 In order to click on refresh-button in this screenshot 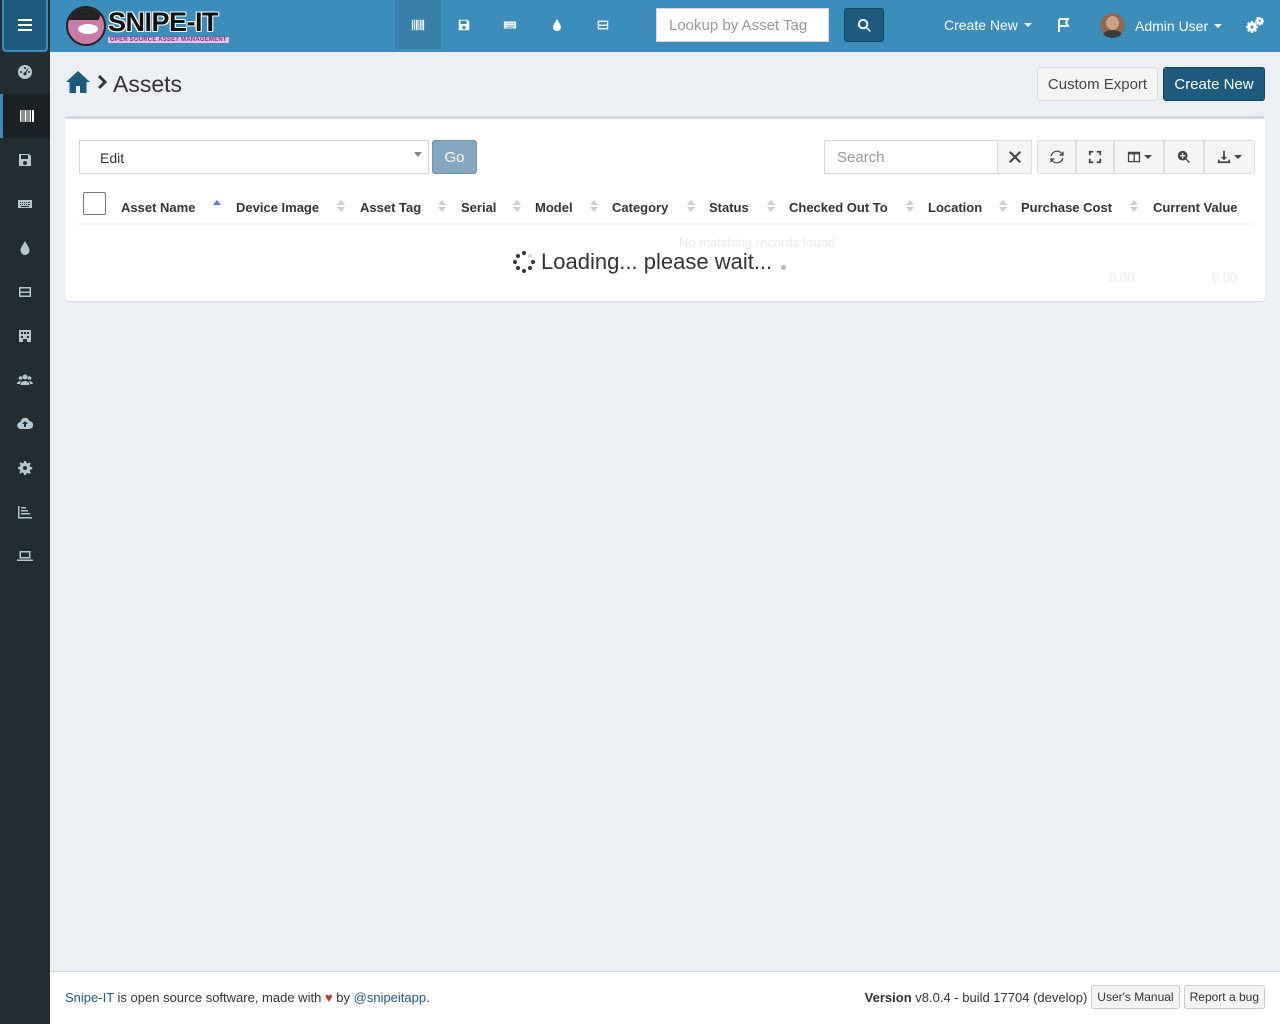, I will do `click(1056, 157)`.